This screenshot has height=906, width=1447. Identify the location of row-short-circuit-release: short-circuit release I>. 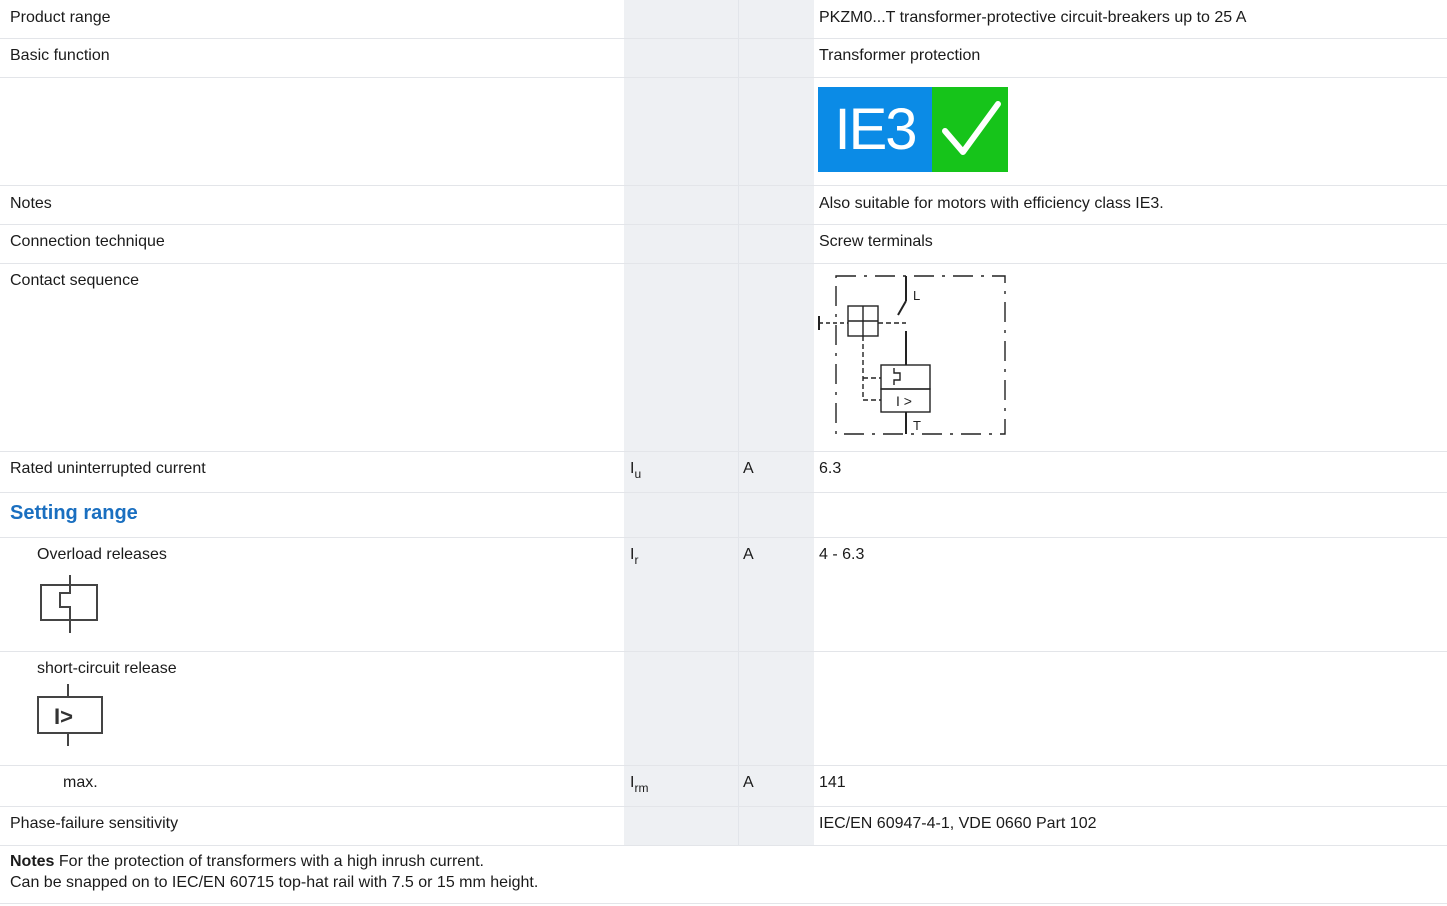
(723, 709).